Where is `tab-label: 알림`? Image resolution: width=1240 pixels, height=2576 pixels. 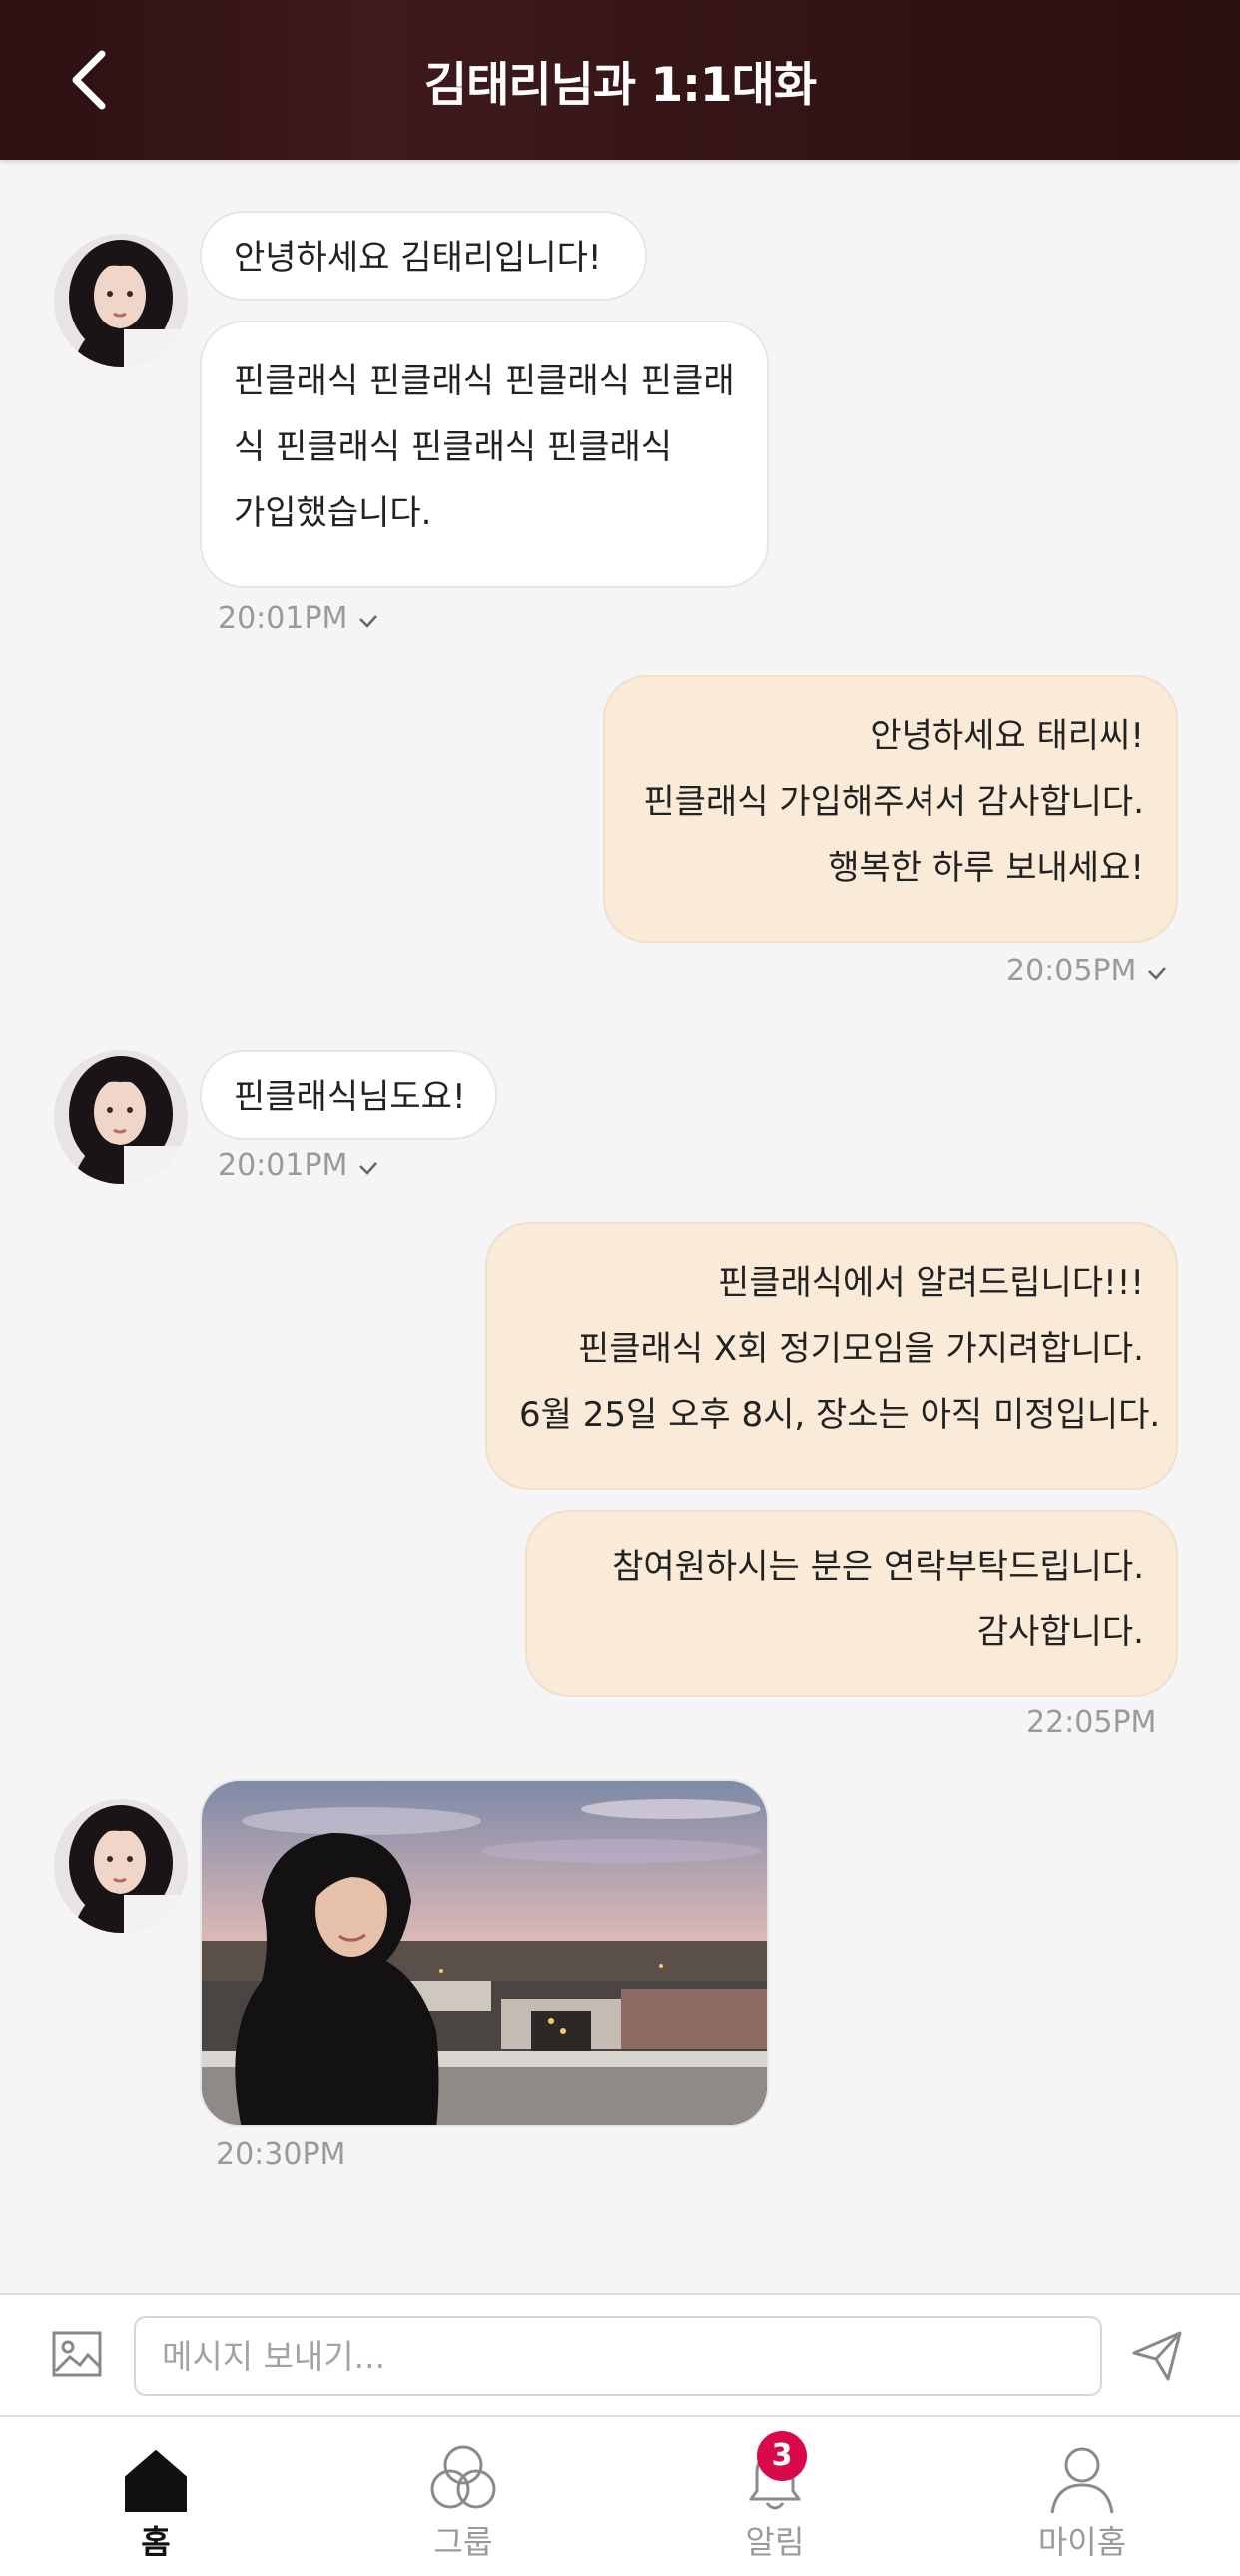 tab-label: 알림 is located at coordinates (775, 2542).